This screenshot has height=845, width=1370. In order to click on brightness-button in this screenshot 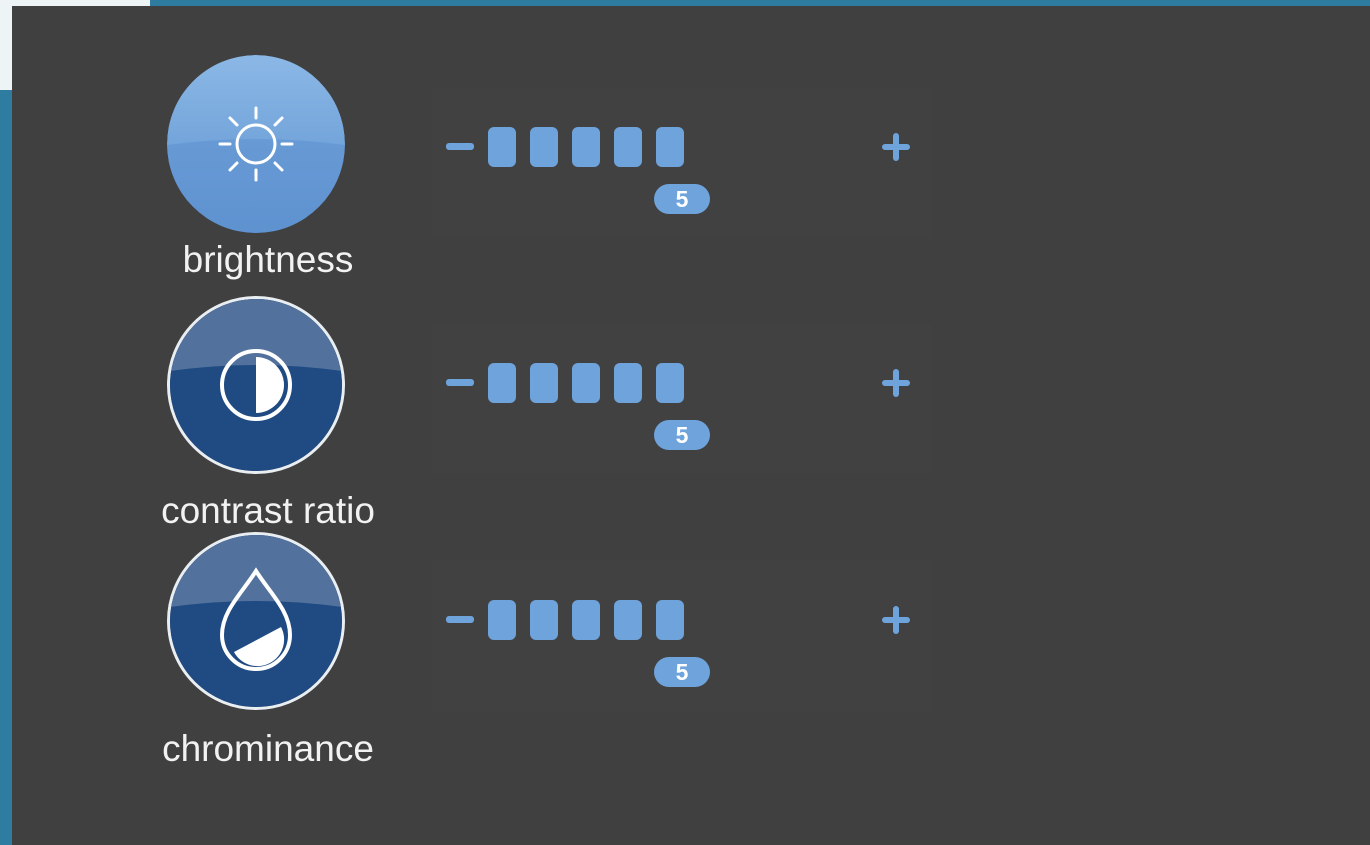, I will do `click(256, 144)`.